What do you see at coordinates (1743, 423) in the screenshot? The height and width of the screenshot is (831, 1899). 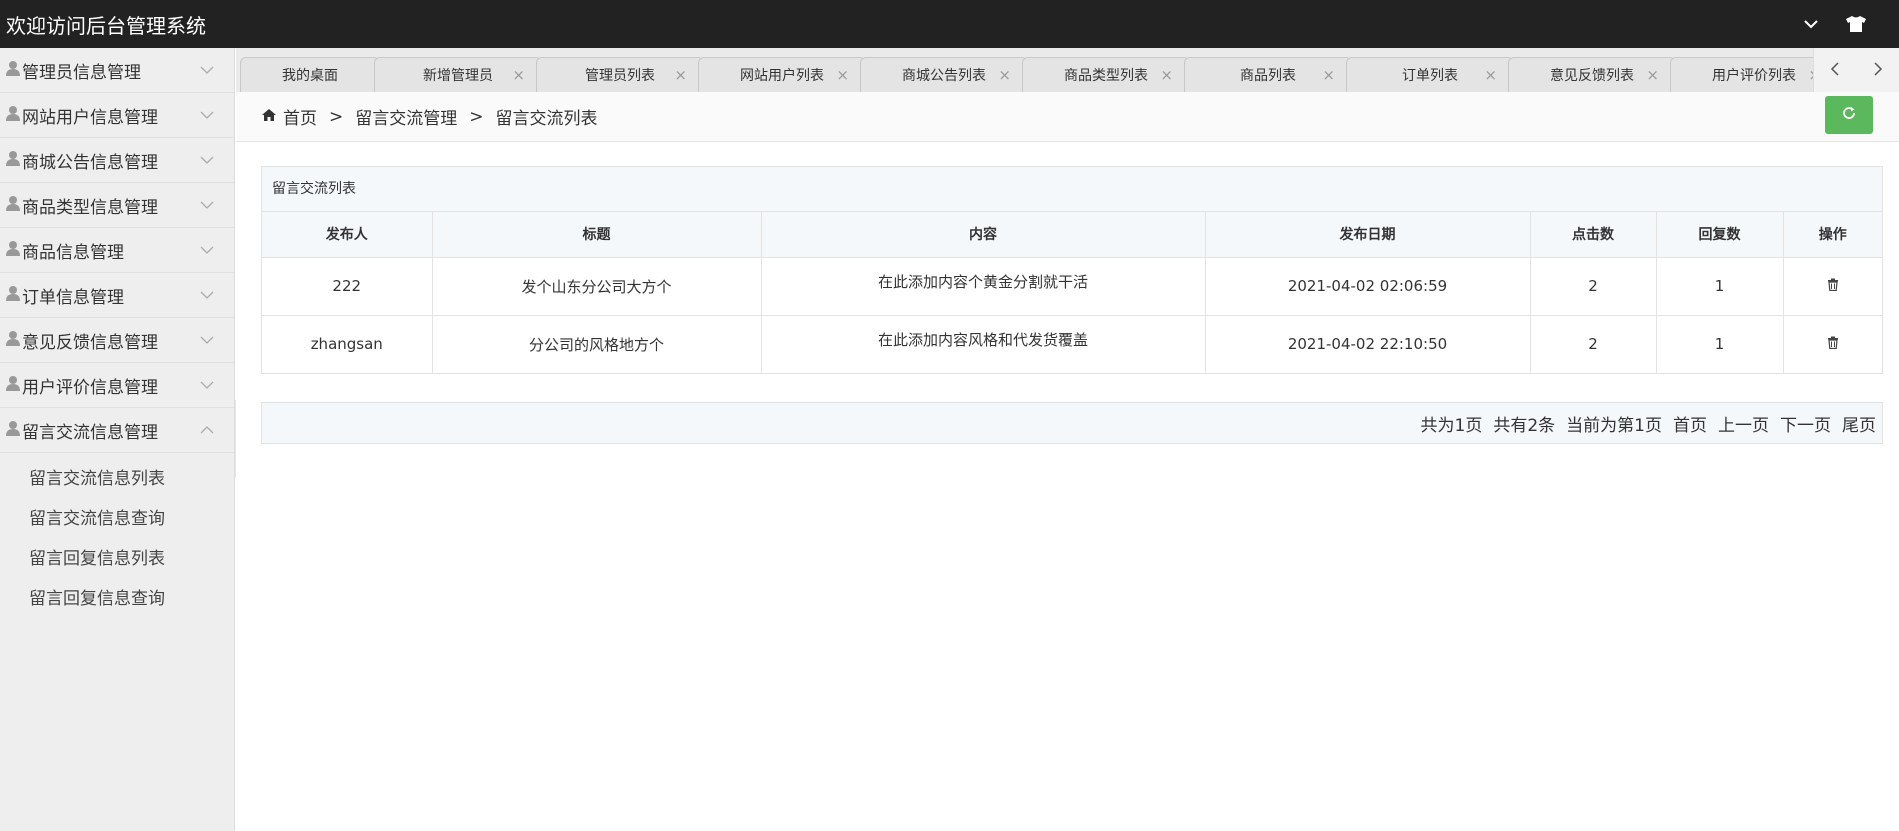 I see `pager-prev-link: 上一页` at bounding box center [1743, 423].